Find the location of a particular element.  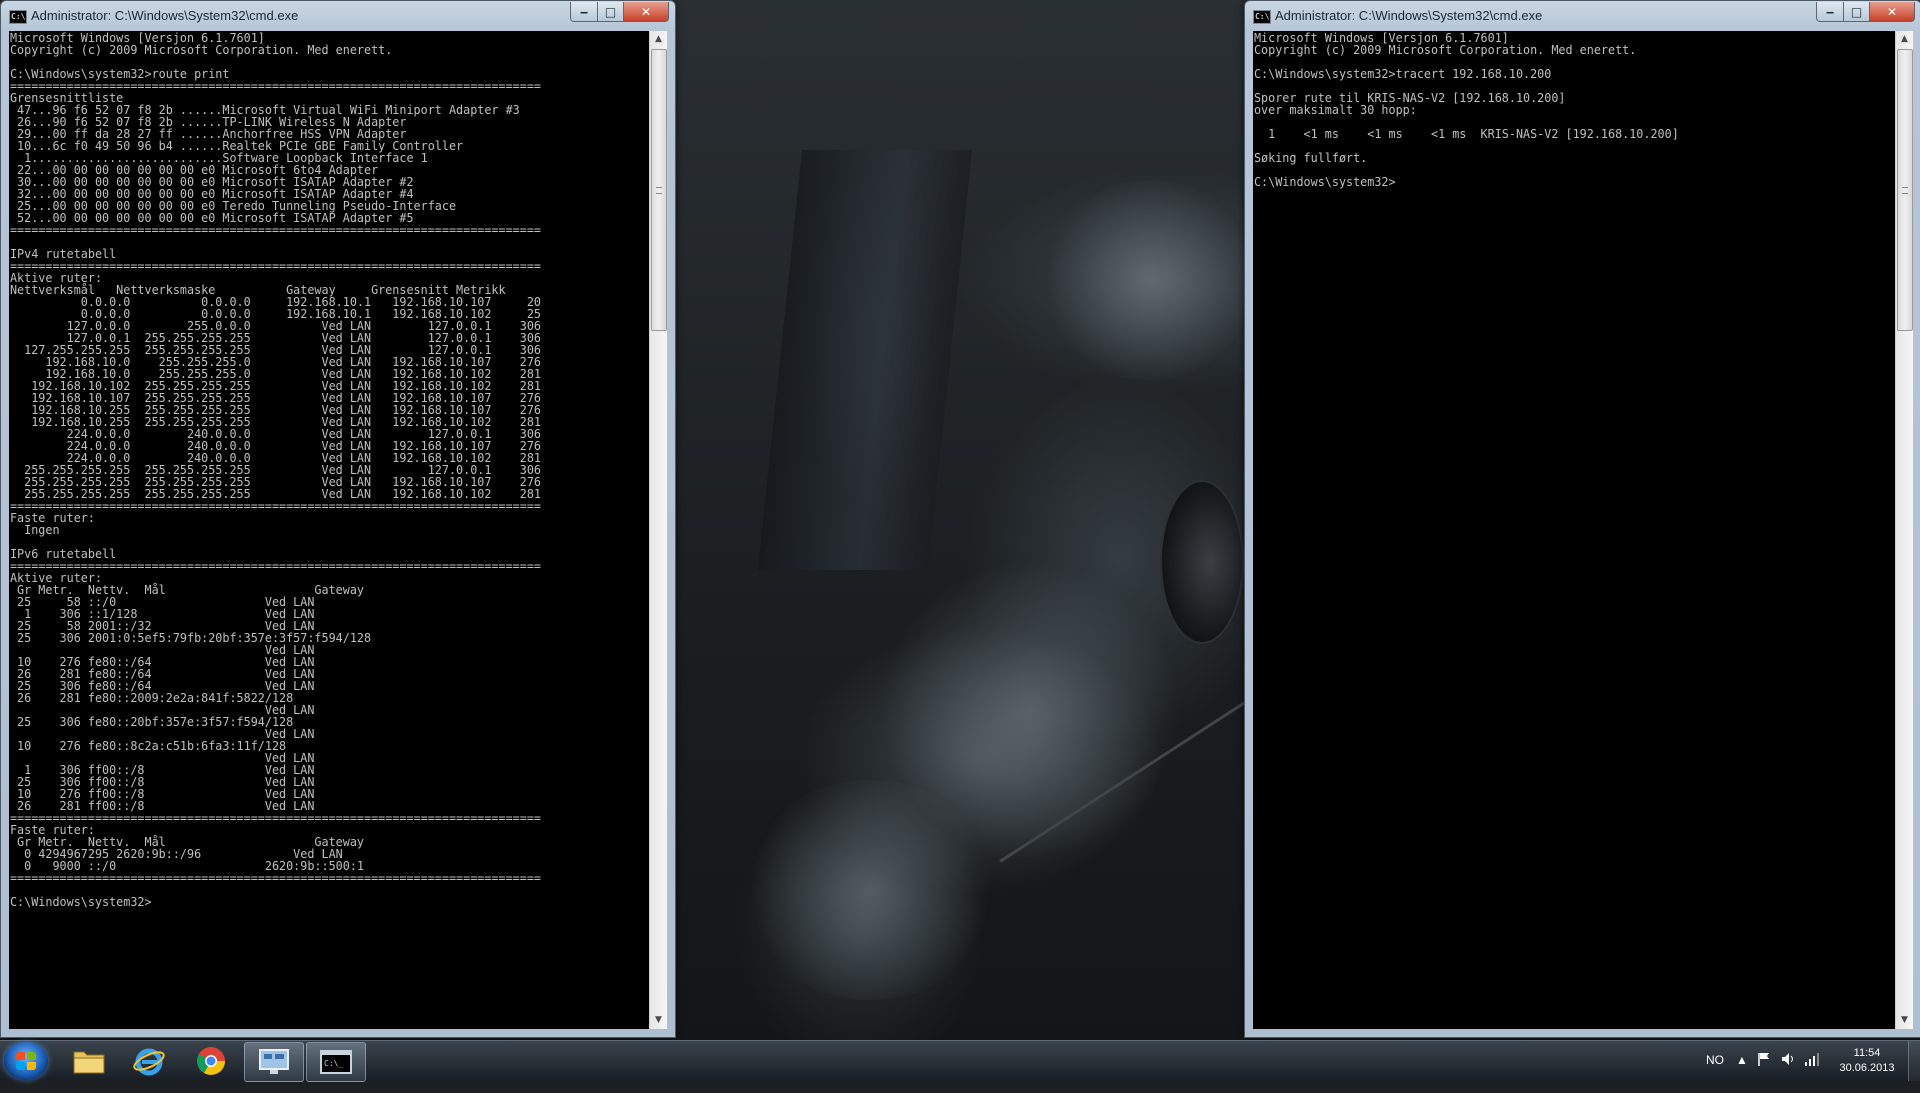

chrome-icon is located at coordinates (211, 1061).